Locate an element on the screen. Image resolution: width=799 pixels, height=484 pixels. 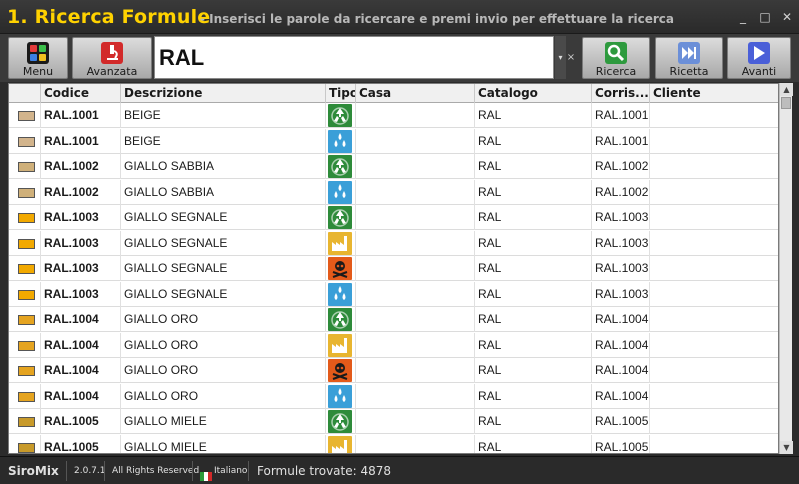
language-label: Italiano is located at coordinates (230, 470).